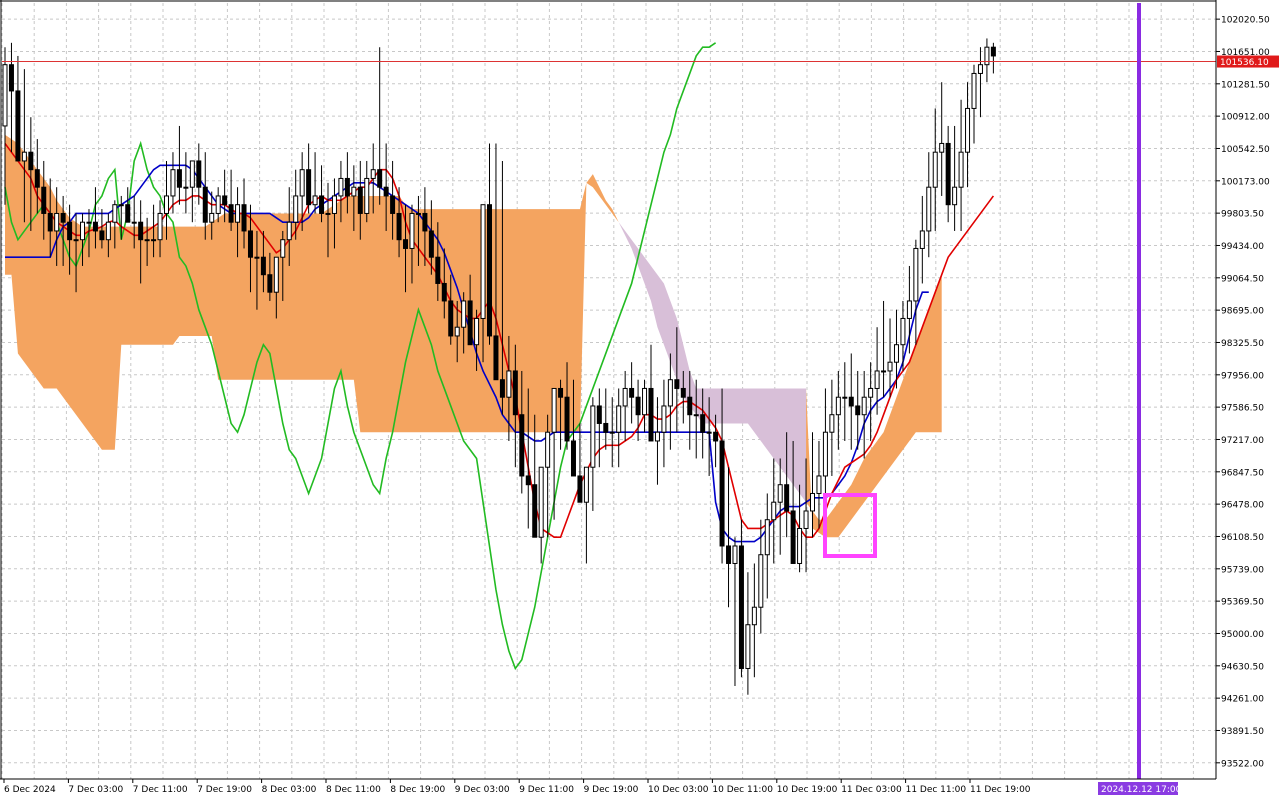  I want to click on x-tick-label: 9 Dec 03:00, so click(482, 790).